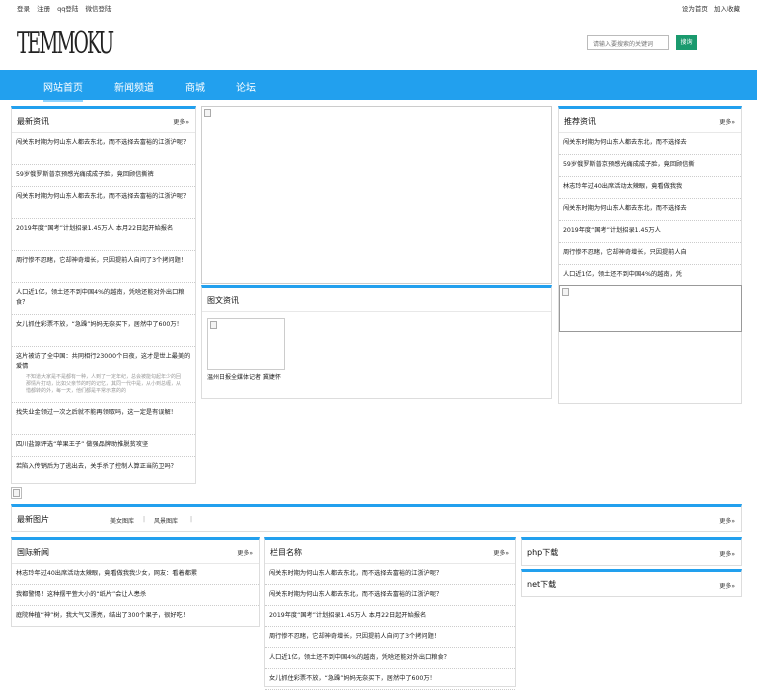 This screenshot has height=690, width=757. I want to click on list-item: 59岁俄罗斯普京预感光痛成成子脸，竟回顾信撕, so click(650, 166).